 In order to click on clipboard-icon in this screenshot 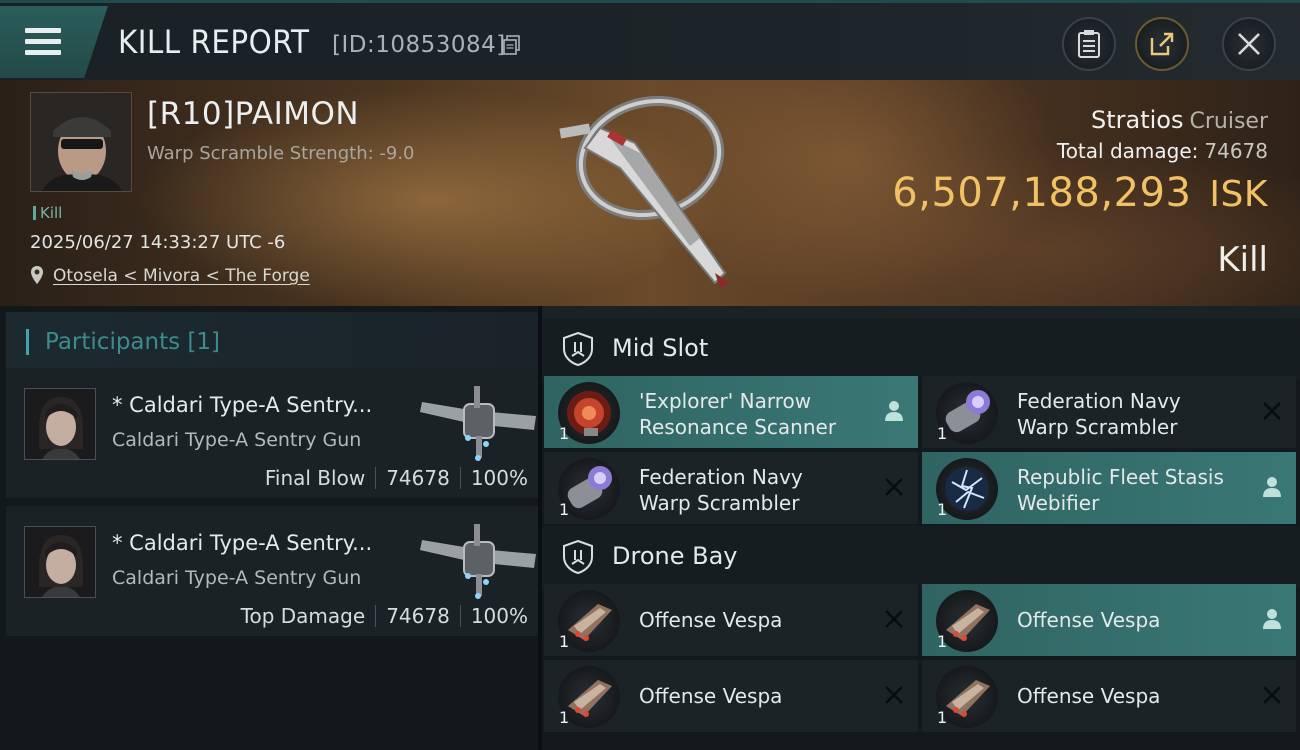, I will do `click(1089, 44)`.